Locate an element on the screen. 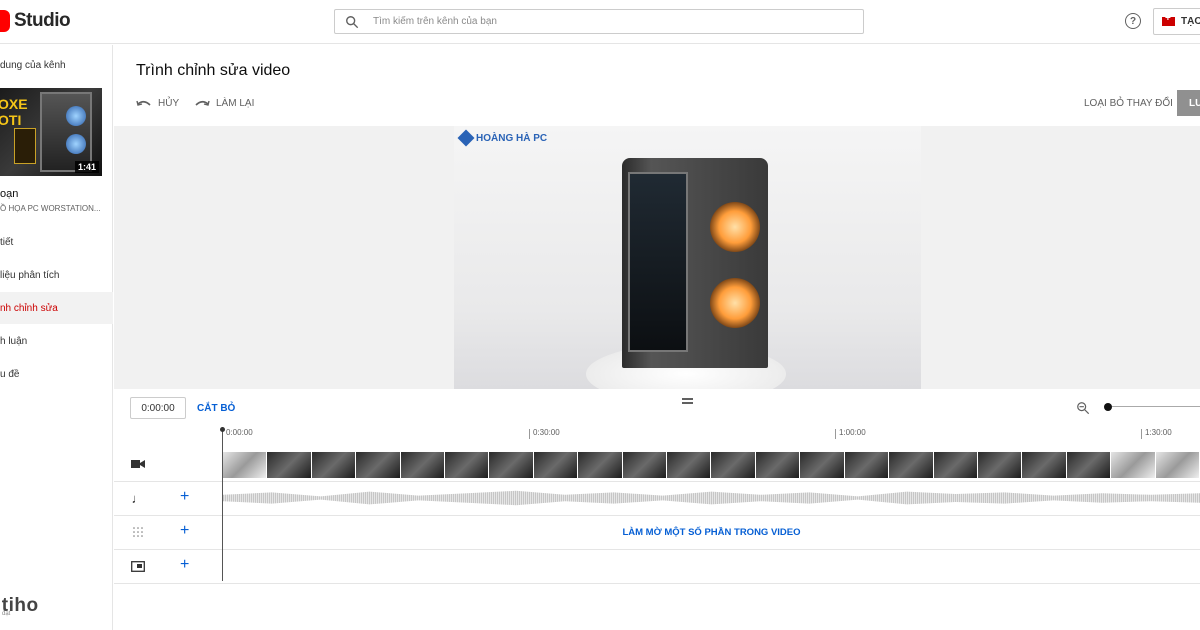 This screenshot has width=1200, height=630. zoom-slider-knob is located at coordinates (1108, 407).